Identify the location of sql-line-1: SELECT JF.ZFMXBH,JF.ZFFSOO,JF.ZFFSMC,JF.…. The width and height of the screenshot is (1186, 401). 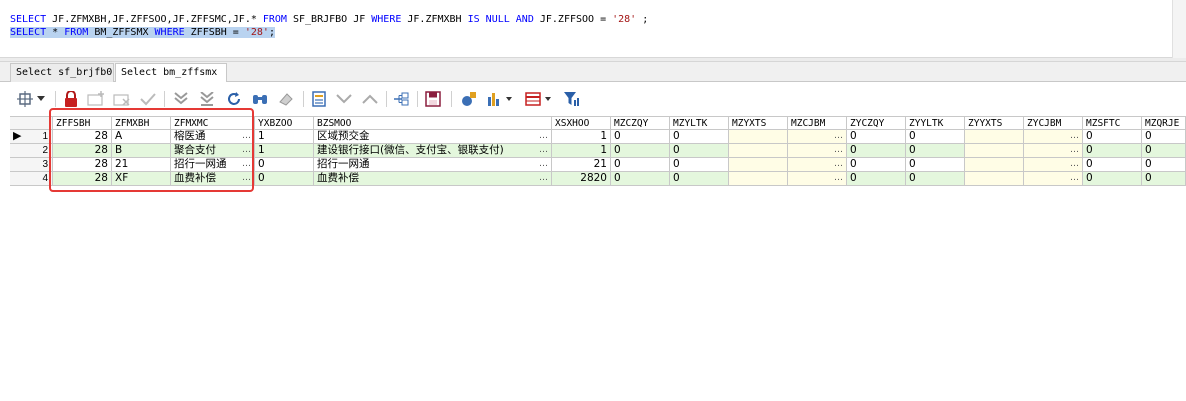
(329, 19).